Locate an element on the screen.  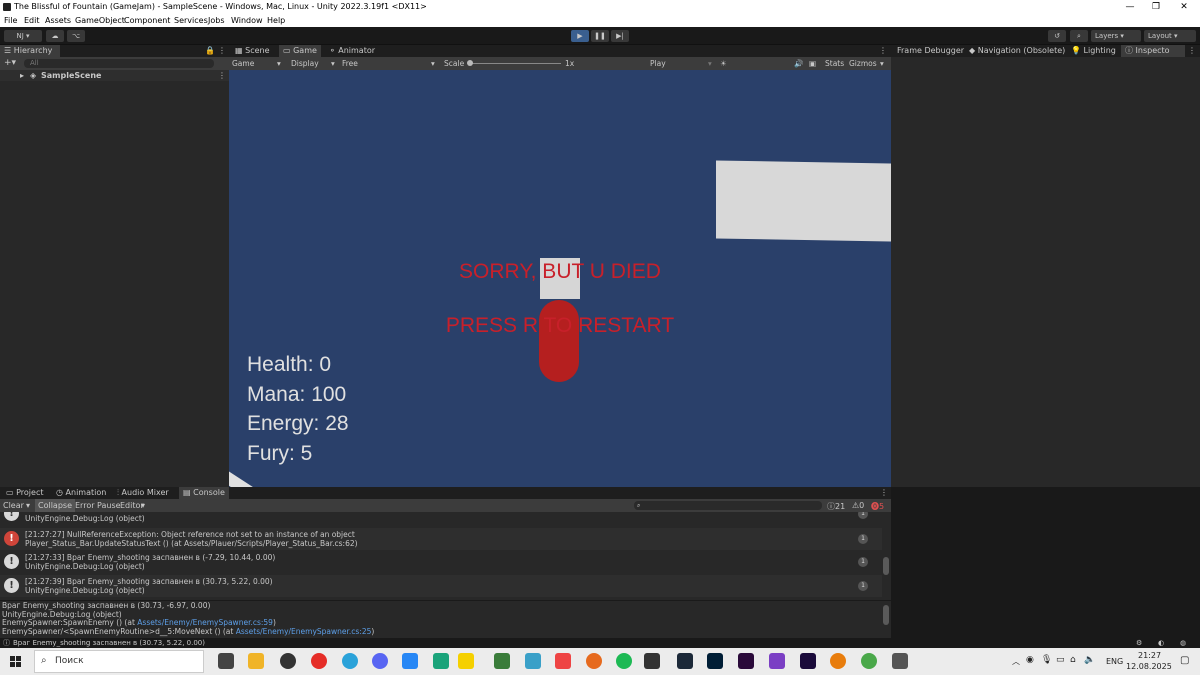
tab-animation: ◷ Animation is located at coordinates (81, 493).